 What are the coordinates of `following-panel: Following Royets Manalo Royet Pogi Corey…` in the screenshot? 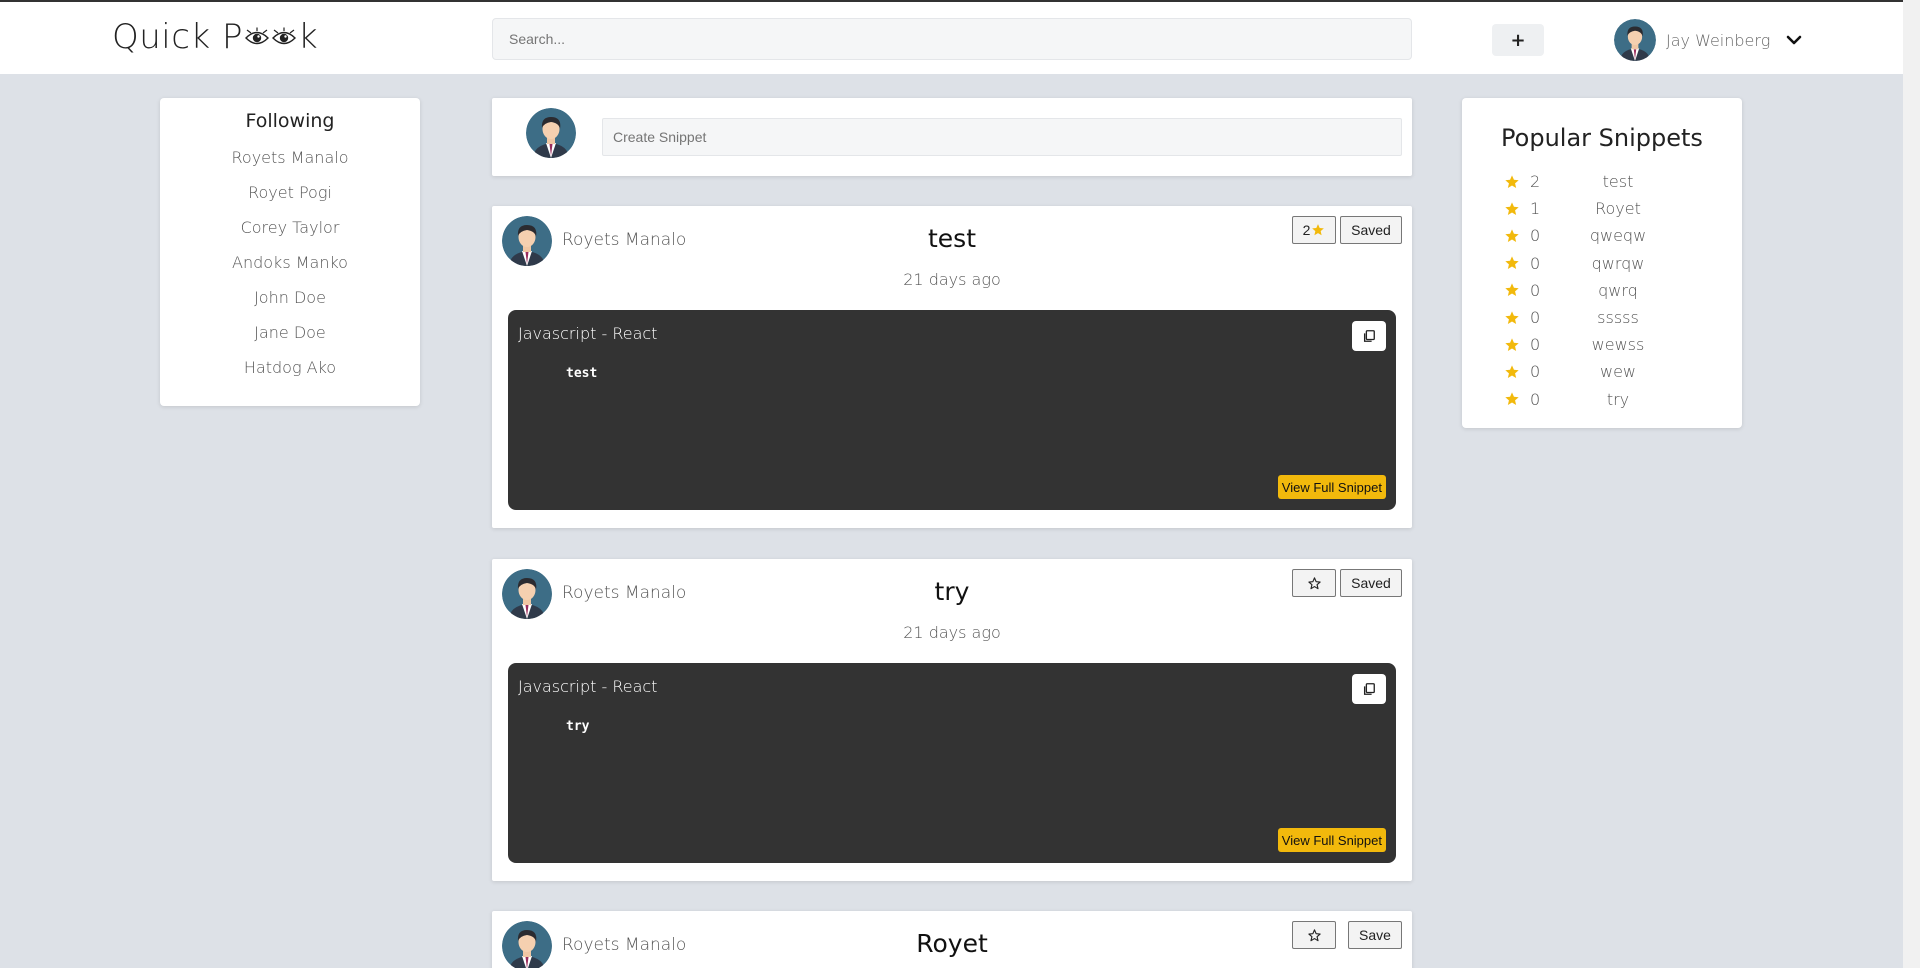 It's located at (290, 252).